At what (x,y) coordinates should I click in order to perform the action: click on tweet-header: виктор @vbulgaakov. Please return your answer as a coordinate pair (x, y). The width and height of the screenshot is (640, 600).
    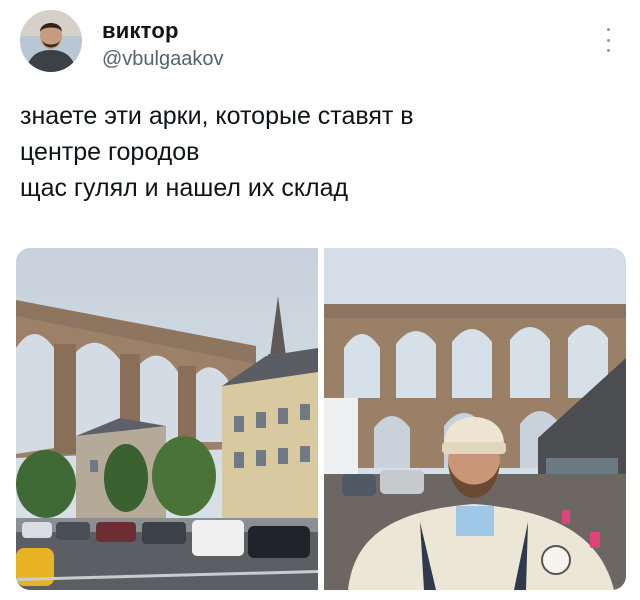
    Looking at the image, I should click on (320, 46).